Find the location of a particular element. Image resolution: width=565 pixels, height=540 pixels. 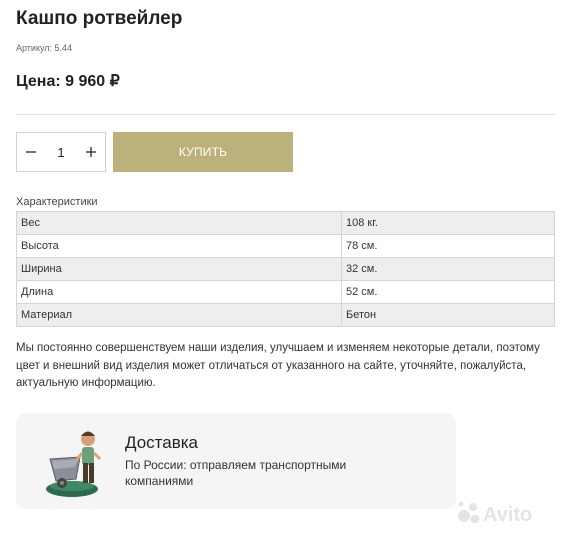

table-row: Высота 78 см. is located at coordinates (285, 246).